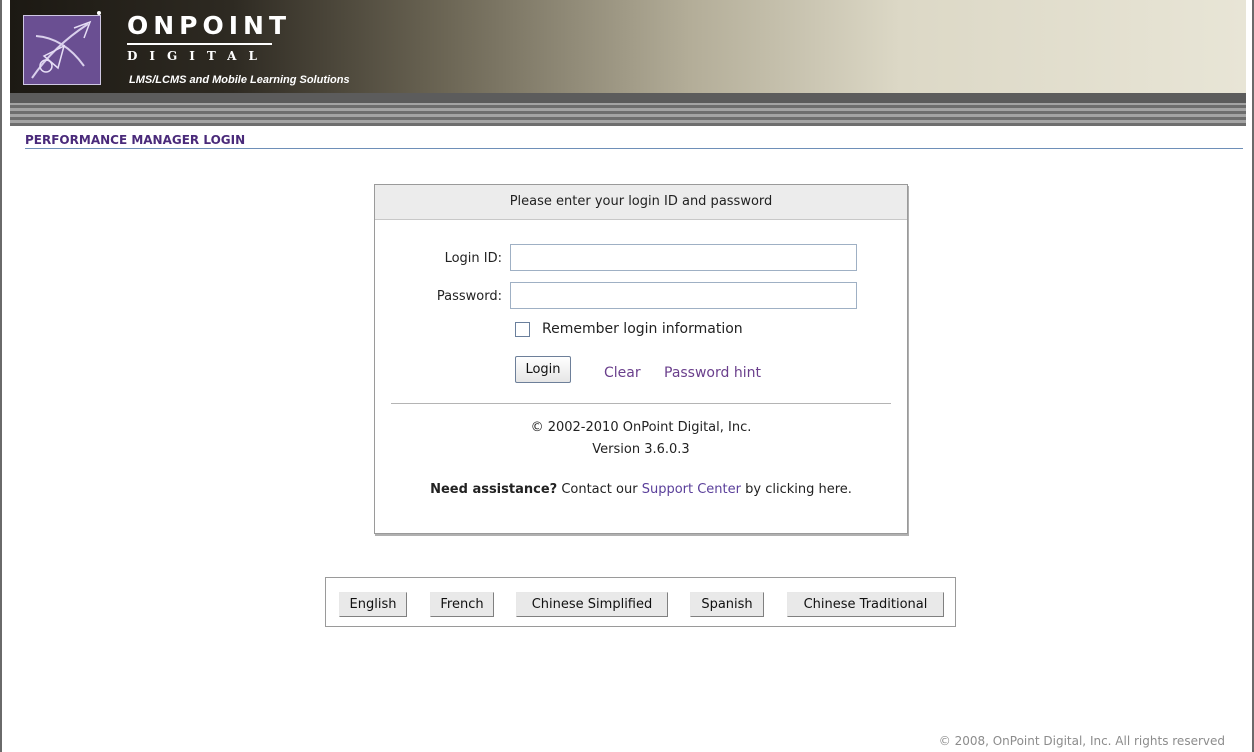 The width and height of the screenshot is (1254, 752). Describe the element at coordinates (209, 25) in the screenshot. I see `brand-title: ONPOINT` at that location.